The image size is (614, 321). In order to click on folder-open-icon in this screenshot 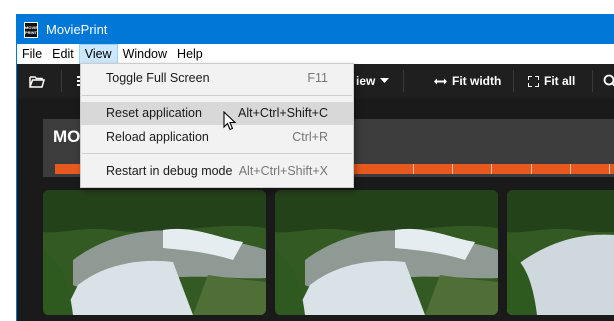, I will do `click(37, 81)`.